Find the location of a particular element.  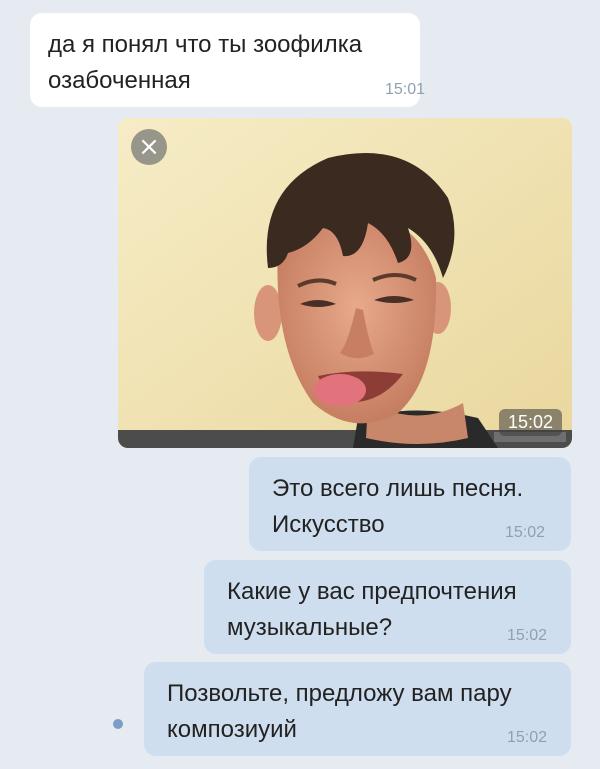

unread-indicator is located at coordinates (118, 724).